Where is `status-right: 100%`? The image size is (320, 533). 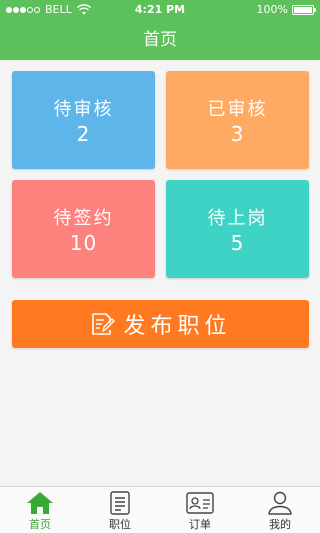
status-right: 100% is located at coordinates (286, 10).